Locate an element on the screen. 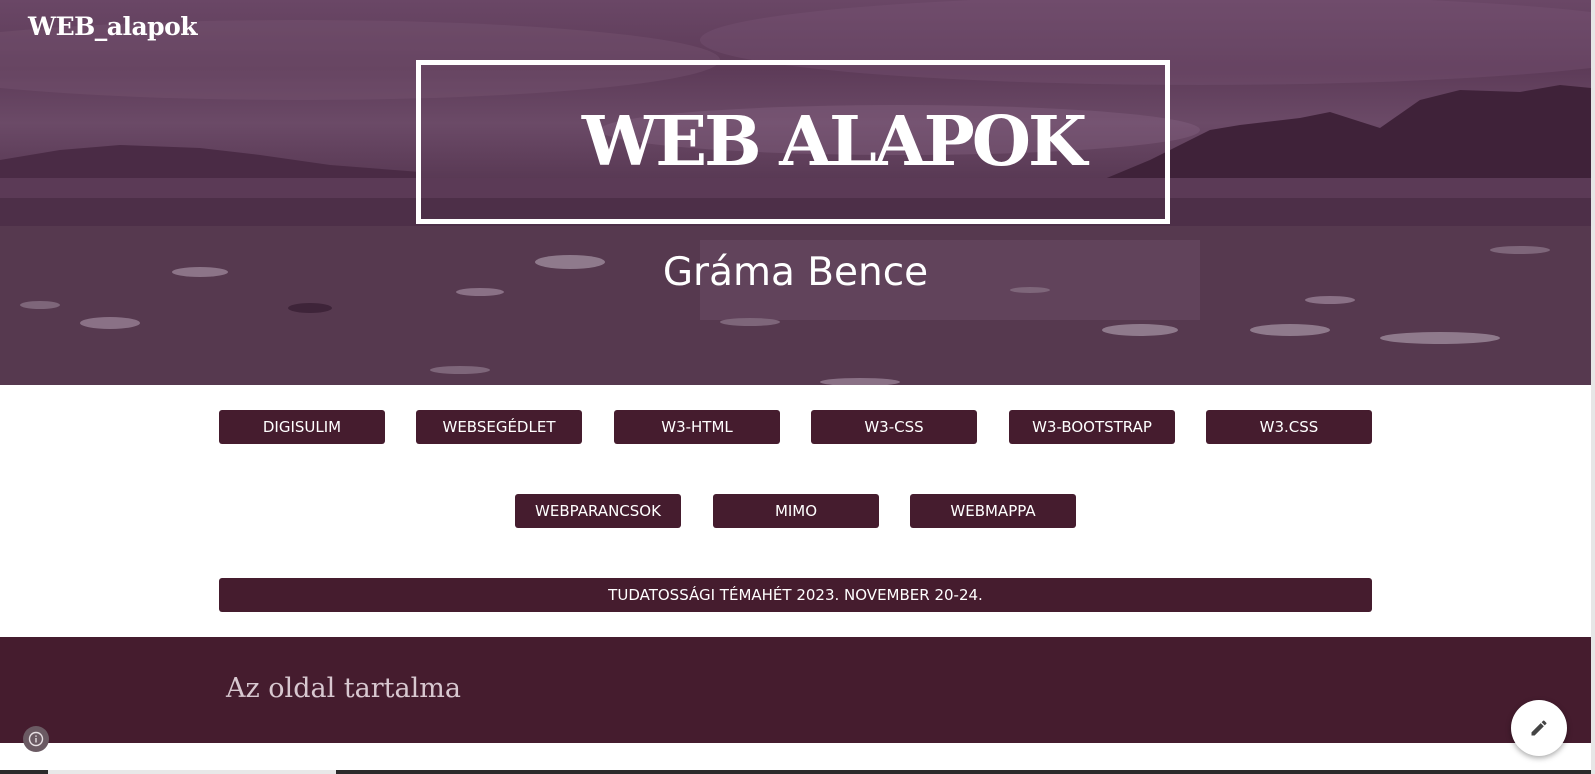 The width and height of the screenshot is (1595, 774). edit-button is located at coordinates (1539, 728).